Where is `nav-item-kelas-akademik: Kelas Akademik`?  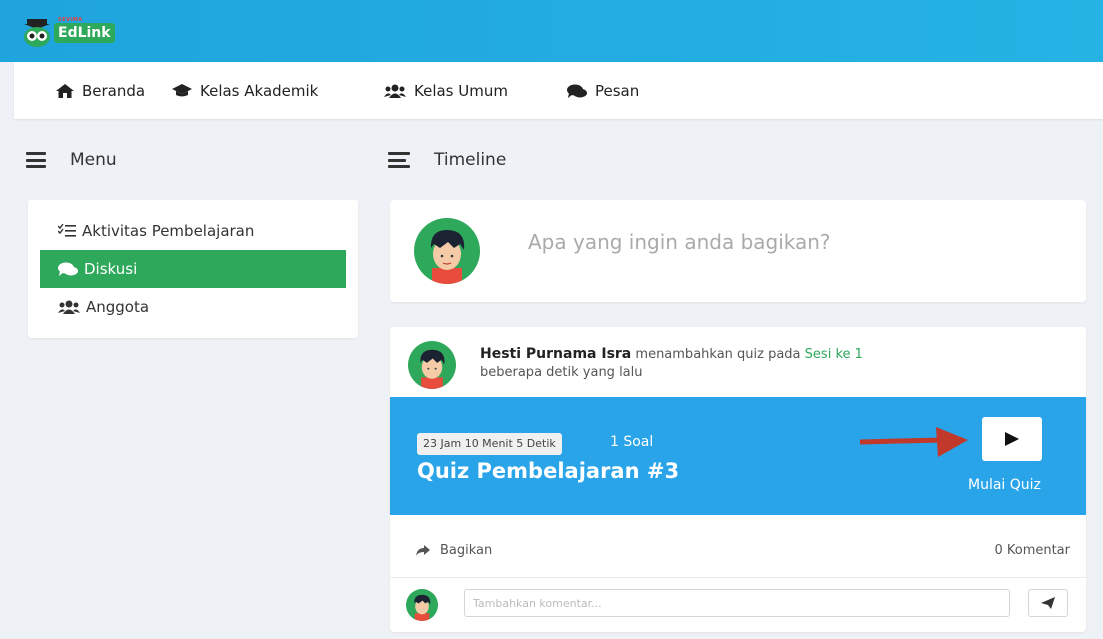
nav-item-kelas-akademik: Kelas Akademik is located at coordinates (245, 91).